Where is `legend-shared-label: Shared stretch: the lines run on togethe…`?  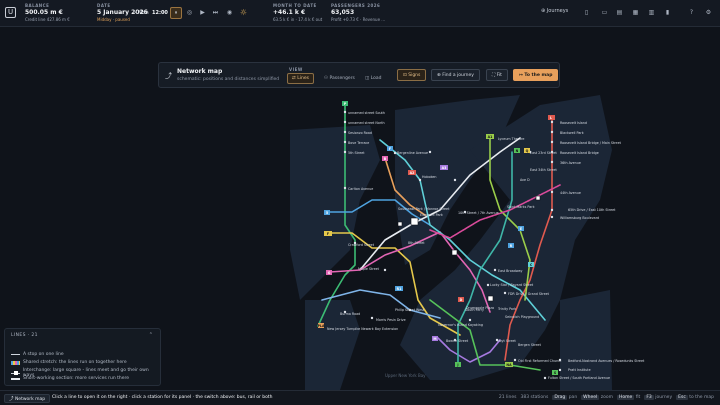 legend-shared-label: Shared stretch: the lines run on togethe… is located at coordinates (75, 362).